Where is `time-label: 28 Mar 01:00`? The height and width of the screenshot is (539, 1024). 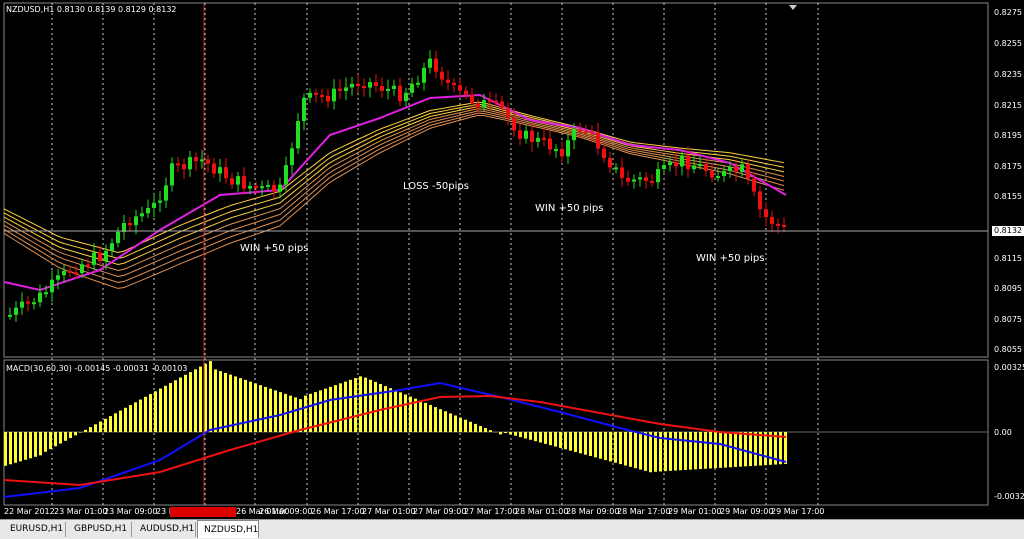
time-label: 28 Mar 01:00 is located at coordinates (541, 511).